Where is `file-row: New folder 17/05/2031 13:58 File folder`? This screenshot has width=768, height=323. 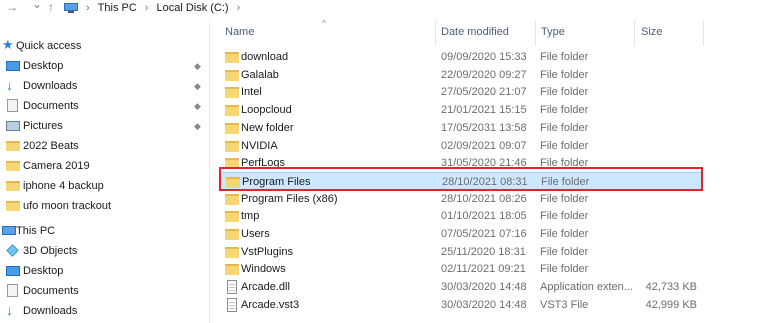
file-row: New folder 17/05/2031 13:58 File folder is located at coordinates (461, 128).